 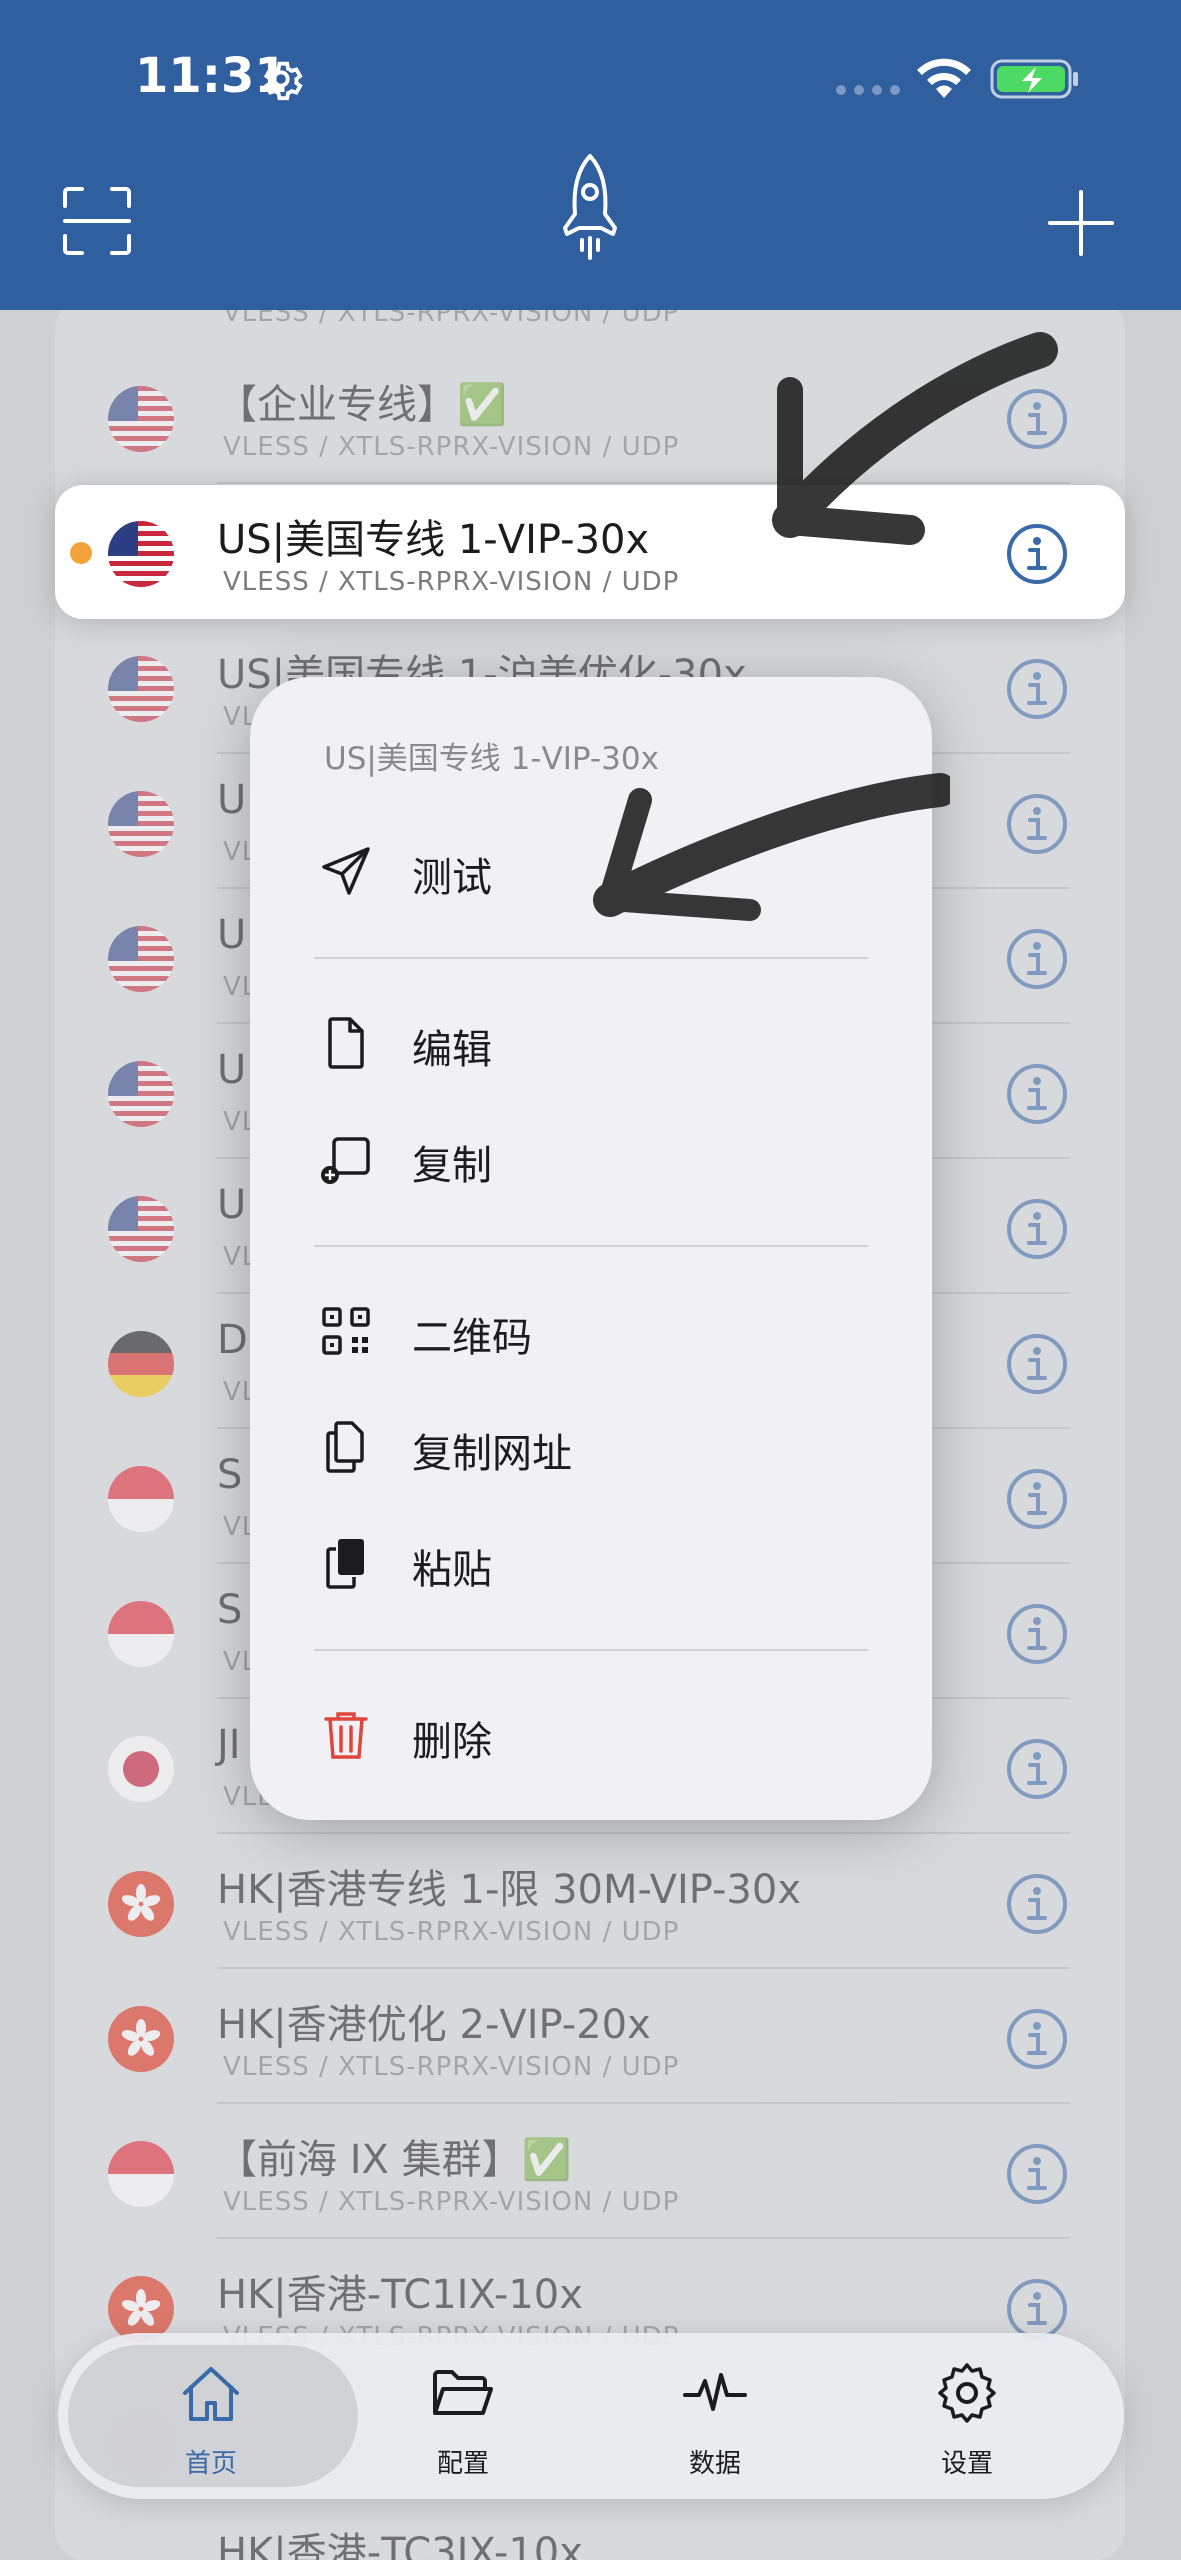 What do you see at coordinates (1081, 223) in the screenshot?
I see `add-server-button` at bounding box center [1081, 223].